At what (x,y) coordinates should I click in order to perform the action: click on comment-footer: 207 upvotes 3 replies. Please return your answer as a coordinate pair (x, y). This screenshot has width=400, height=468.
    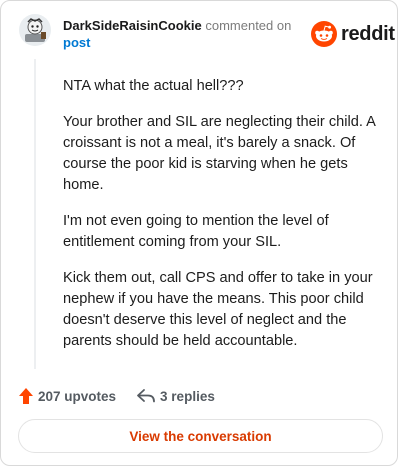
    Looking at the image, I should click on (116, 396).